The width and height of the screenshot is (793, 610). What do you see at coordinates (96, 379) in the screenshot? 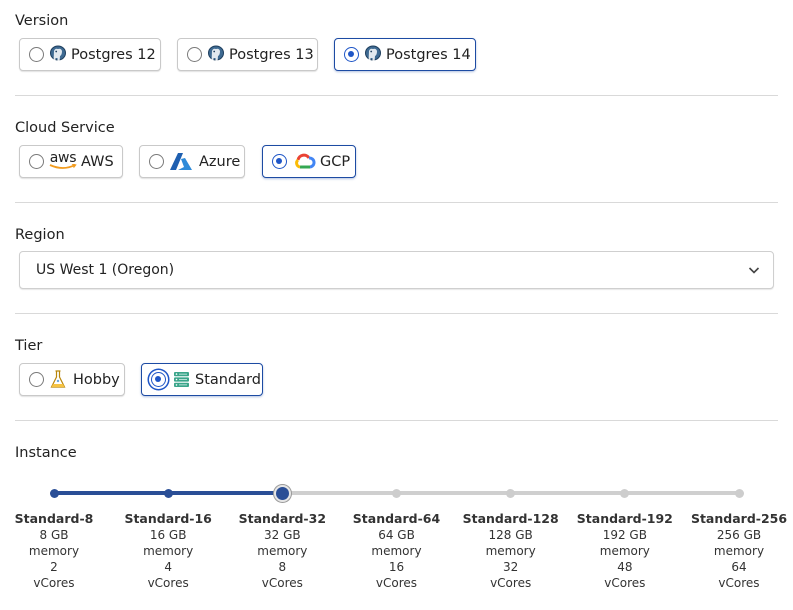
I see `tier-option-label: Hobby` at bounding box center [96, 379].